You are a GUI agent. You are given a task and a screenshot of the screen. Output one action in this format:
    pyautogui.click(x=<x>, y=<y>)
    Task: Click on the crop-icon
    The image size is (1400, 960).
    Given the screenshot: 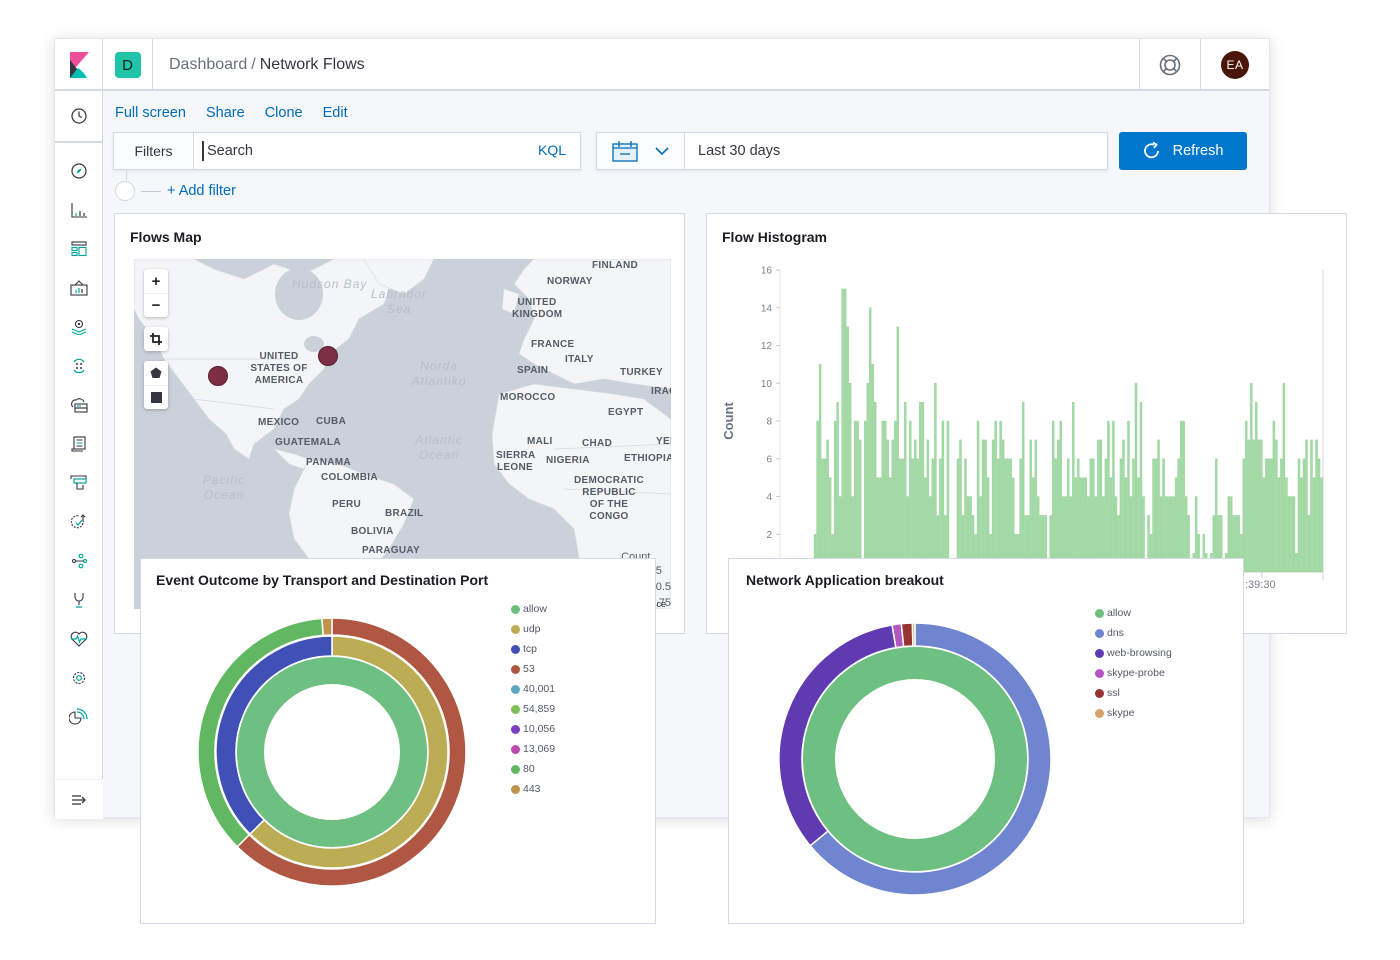 What is the action you would take?
    pyautogui.click(x=156, y=339)
    